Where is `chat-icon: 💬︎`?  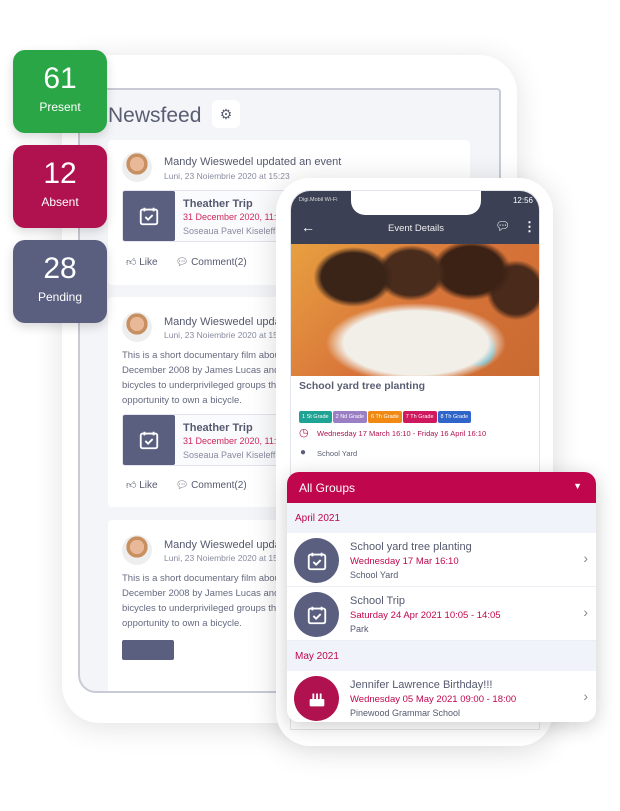 chat-icon: 💬︎ is located at coordinates (502, 226).